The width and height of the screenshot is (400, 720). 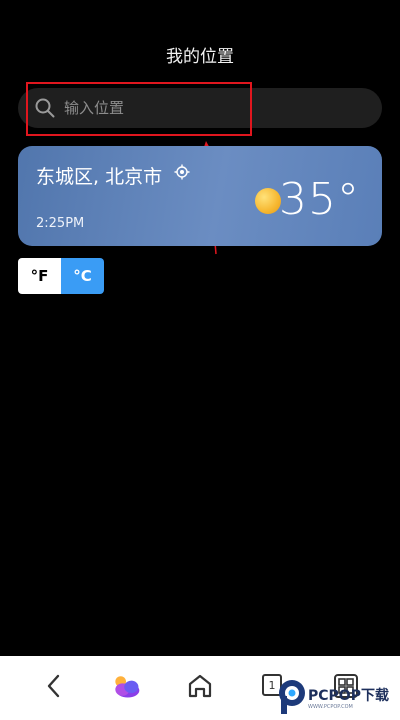 I want to click on celsius-button: °C, so click(x=82, y=276).